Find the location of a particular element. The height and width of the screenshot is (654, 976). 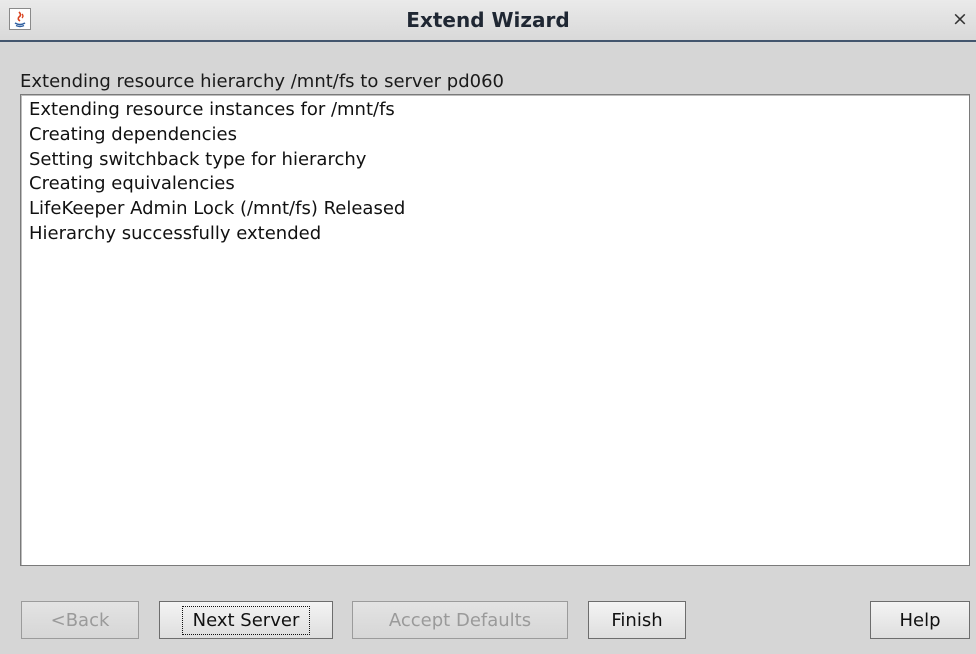

back-button-label: <Back is located at coordinates (80, 620).